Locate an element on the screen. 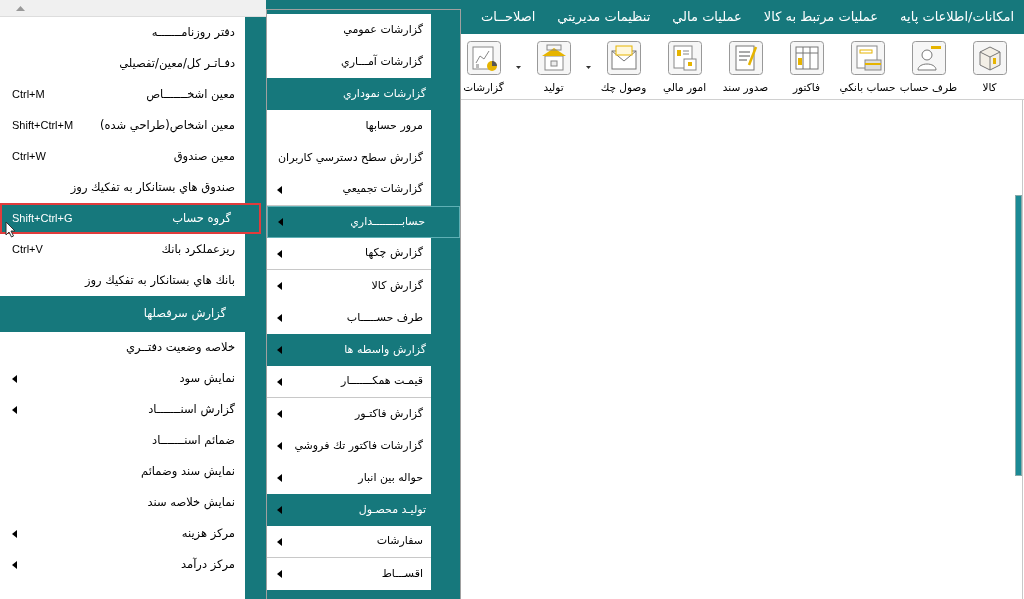 The height and width of the screenshot is (599, 1024). chart-icon is located at coordinates (483, 58).